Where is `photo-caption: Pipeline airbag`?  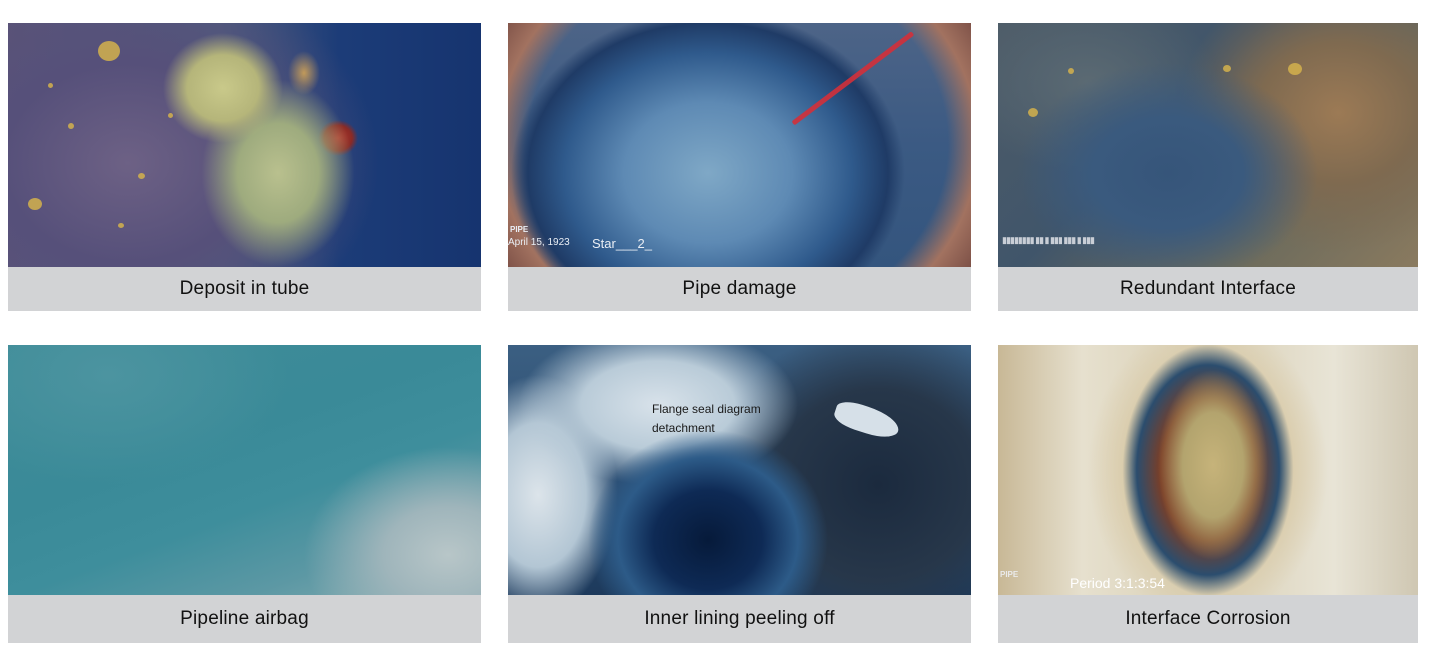
photo-caption: Pipeline airbag is located at coordinates (244, 619).